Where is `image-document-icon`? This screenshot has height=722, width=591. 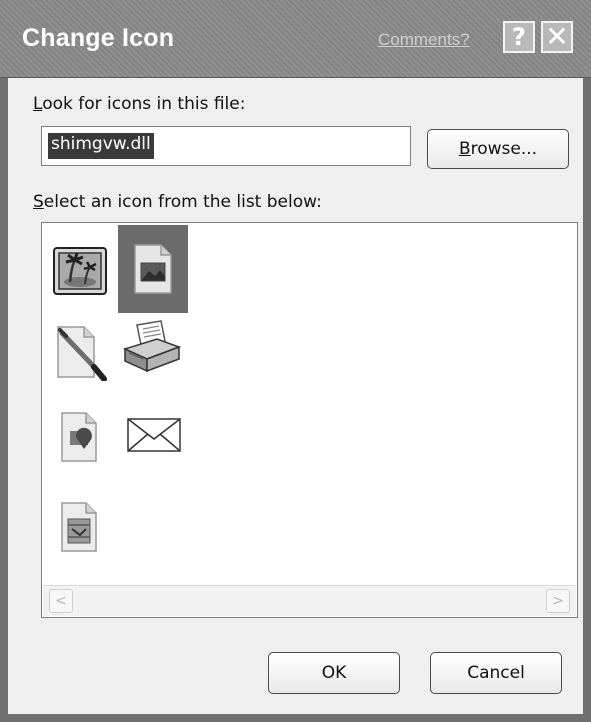
image-document-icon is located at coordinates (153, 269).